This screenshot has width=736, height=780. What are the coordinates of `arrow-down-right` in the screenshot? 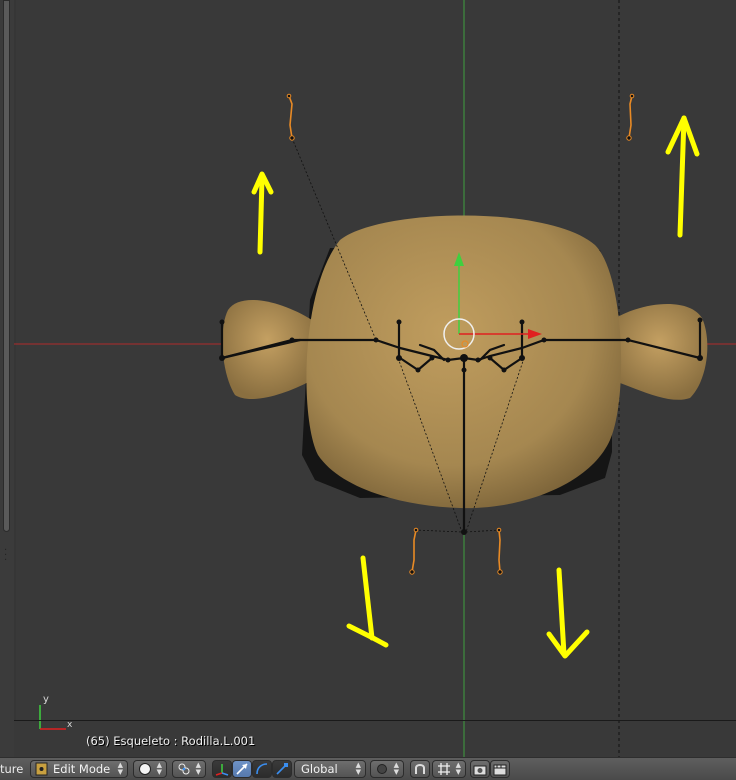 It's located at (568, 613).